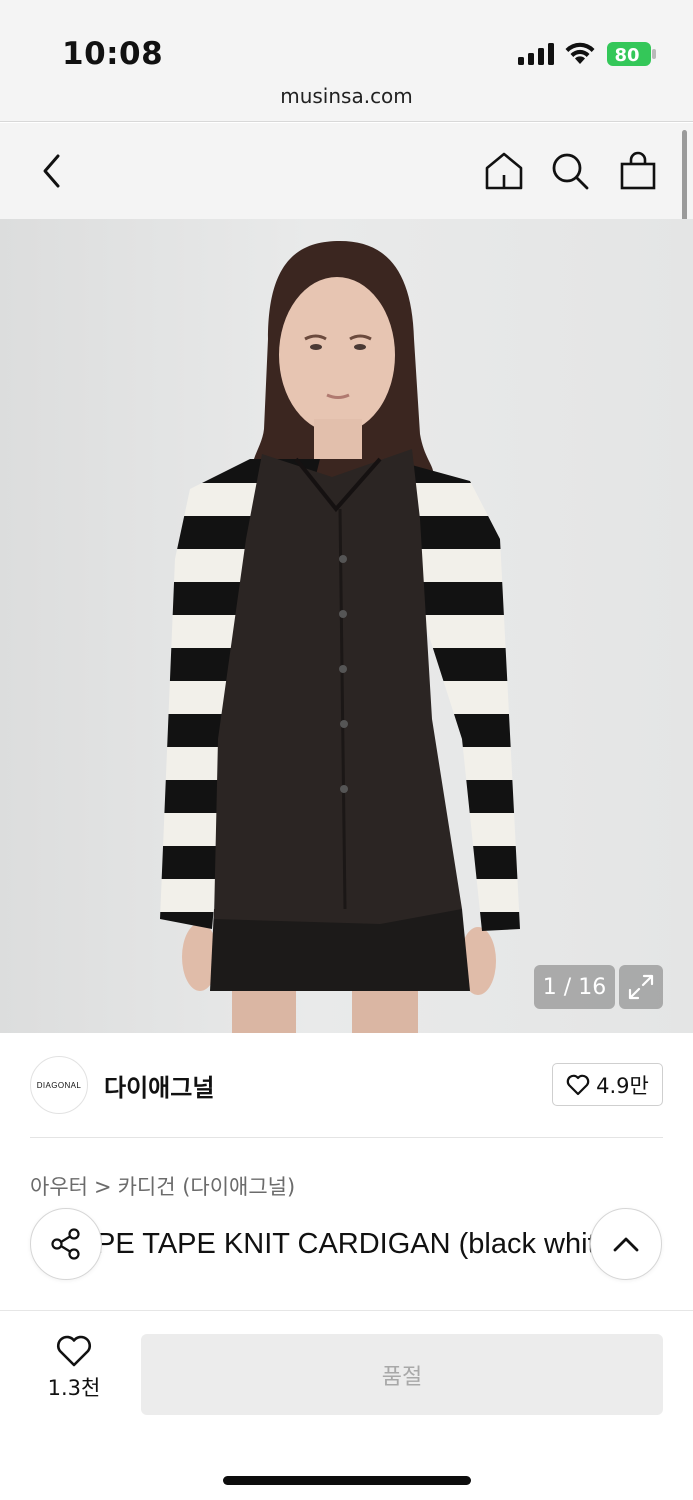 Image resolution: width=693 pixels, height=1500 pixels. I want to click on battery-icon: 80, so click(632, 54).